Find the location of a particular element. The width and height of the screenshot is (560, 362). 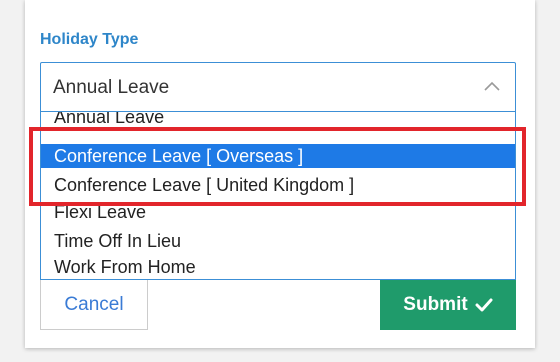

cancel-button: Cancel is located at coordinates (94, 305).